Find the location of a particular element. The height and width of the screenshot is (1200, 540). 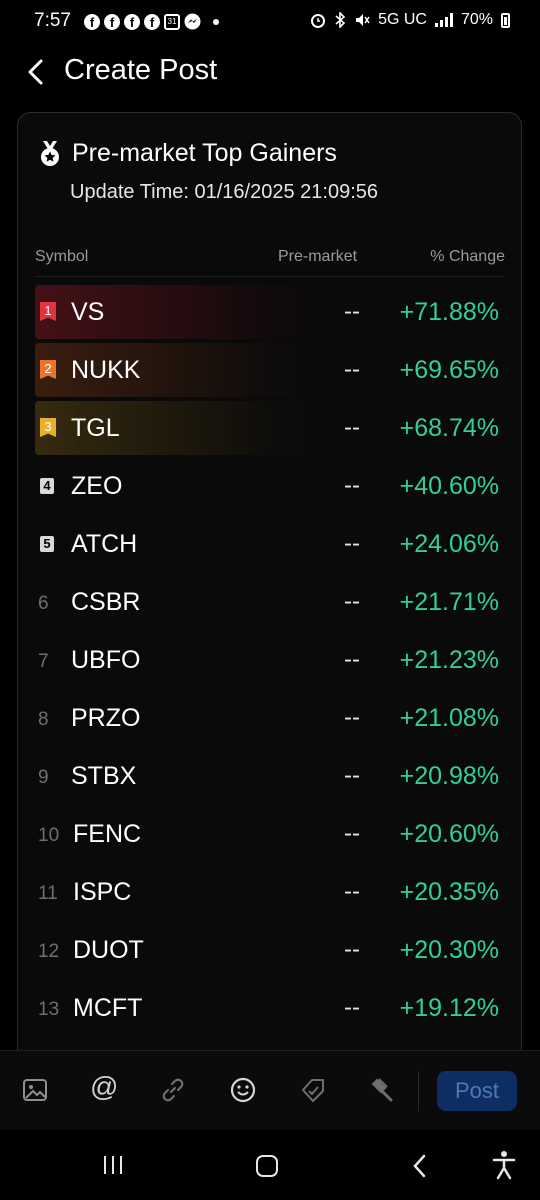

row-change: +20.60% is located at coordinates (449, 834).